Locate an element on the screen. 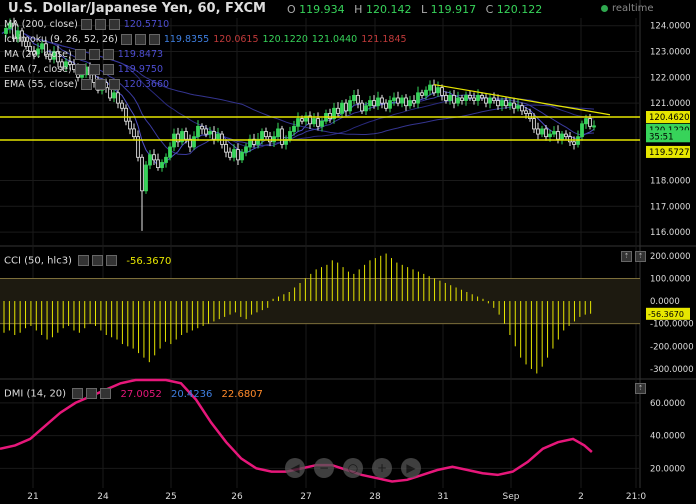 This screenshot has width=696, height=504. cci-tick-label: 100.0000 is located at coordinates (670, 279).